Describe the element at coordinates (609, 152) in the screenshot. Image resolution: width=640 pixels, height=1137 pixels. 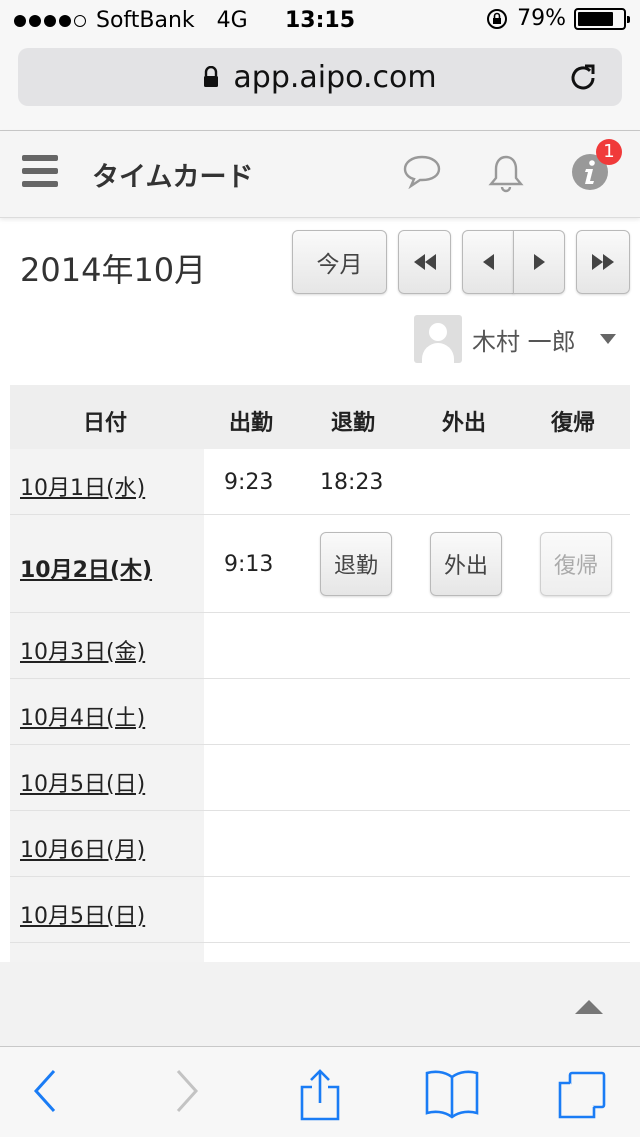
I see `notification-badge: 1` at that location.